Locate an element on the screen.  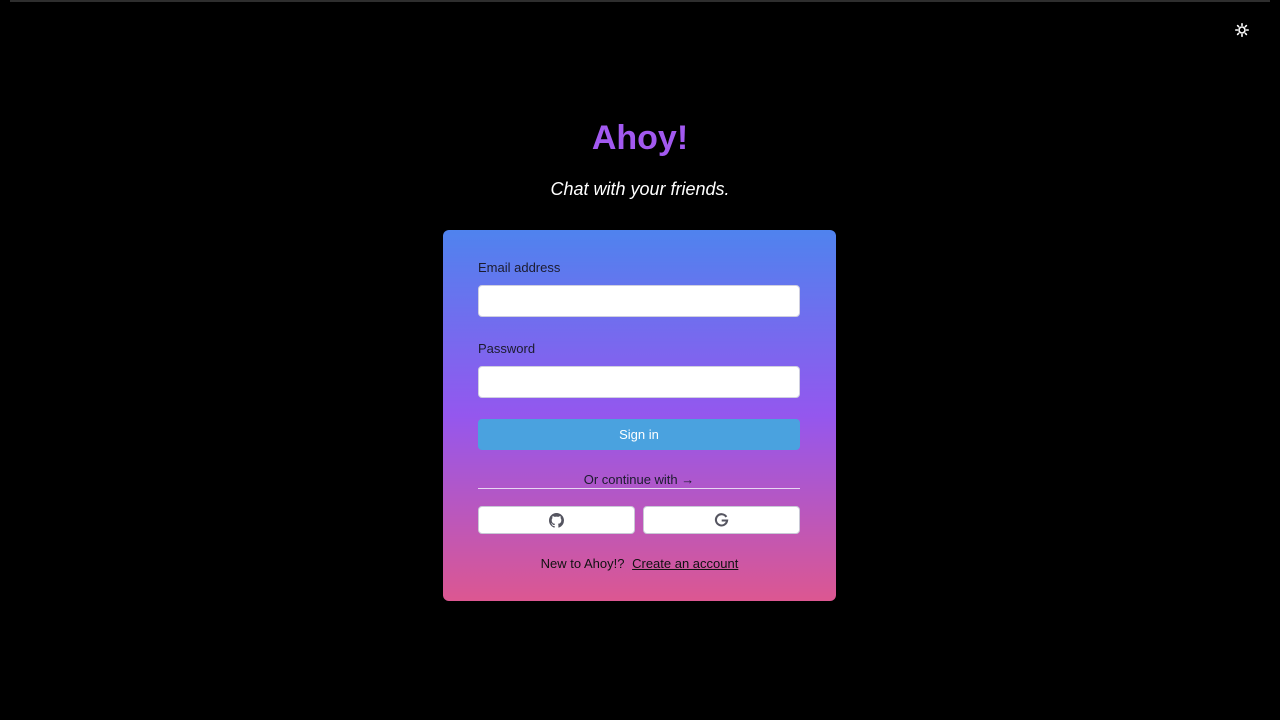
sign-in-button: Sign in is located at coordinates (639, 434).